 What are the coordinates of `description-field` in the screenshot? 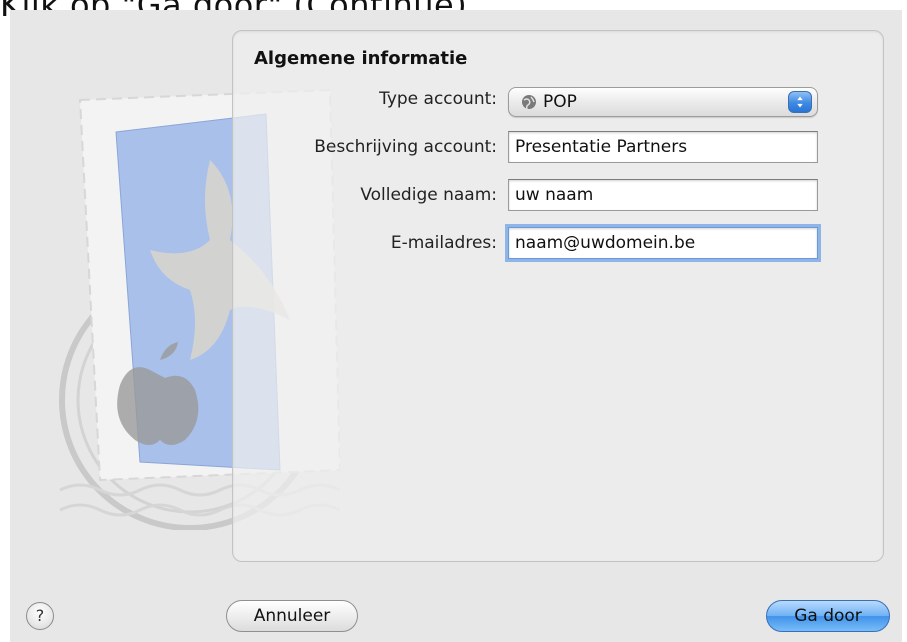 It's located at (663, 147).